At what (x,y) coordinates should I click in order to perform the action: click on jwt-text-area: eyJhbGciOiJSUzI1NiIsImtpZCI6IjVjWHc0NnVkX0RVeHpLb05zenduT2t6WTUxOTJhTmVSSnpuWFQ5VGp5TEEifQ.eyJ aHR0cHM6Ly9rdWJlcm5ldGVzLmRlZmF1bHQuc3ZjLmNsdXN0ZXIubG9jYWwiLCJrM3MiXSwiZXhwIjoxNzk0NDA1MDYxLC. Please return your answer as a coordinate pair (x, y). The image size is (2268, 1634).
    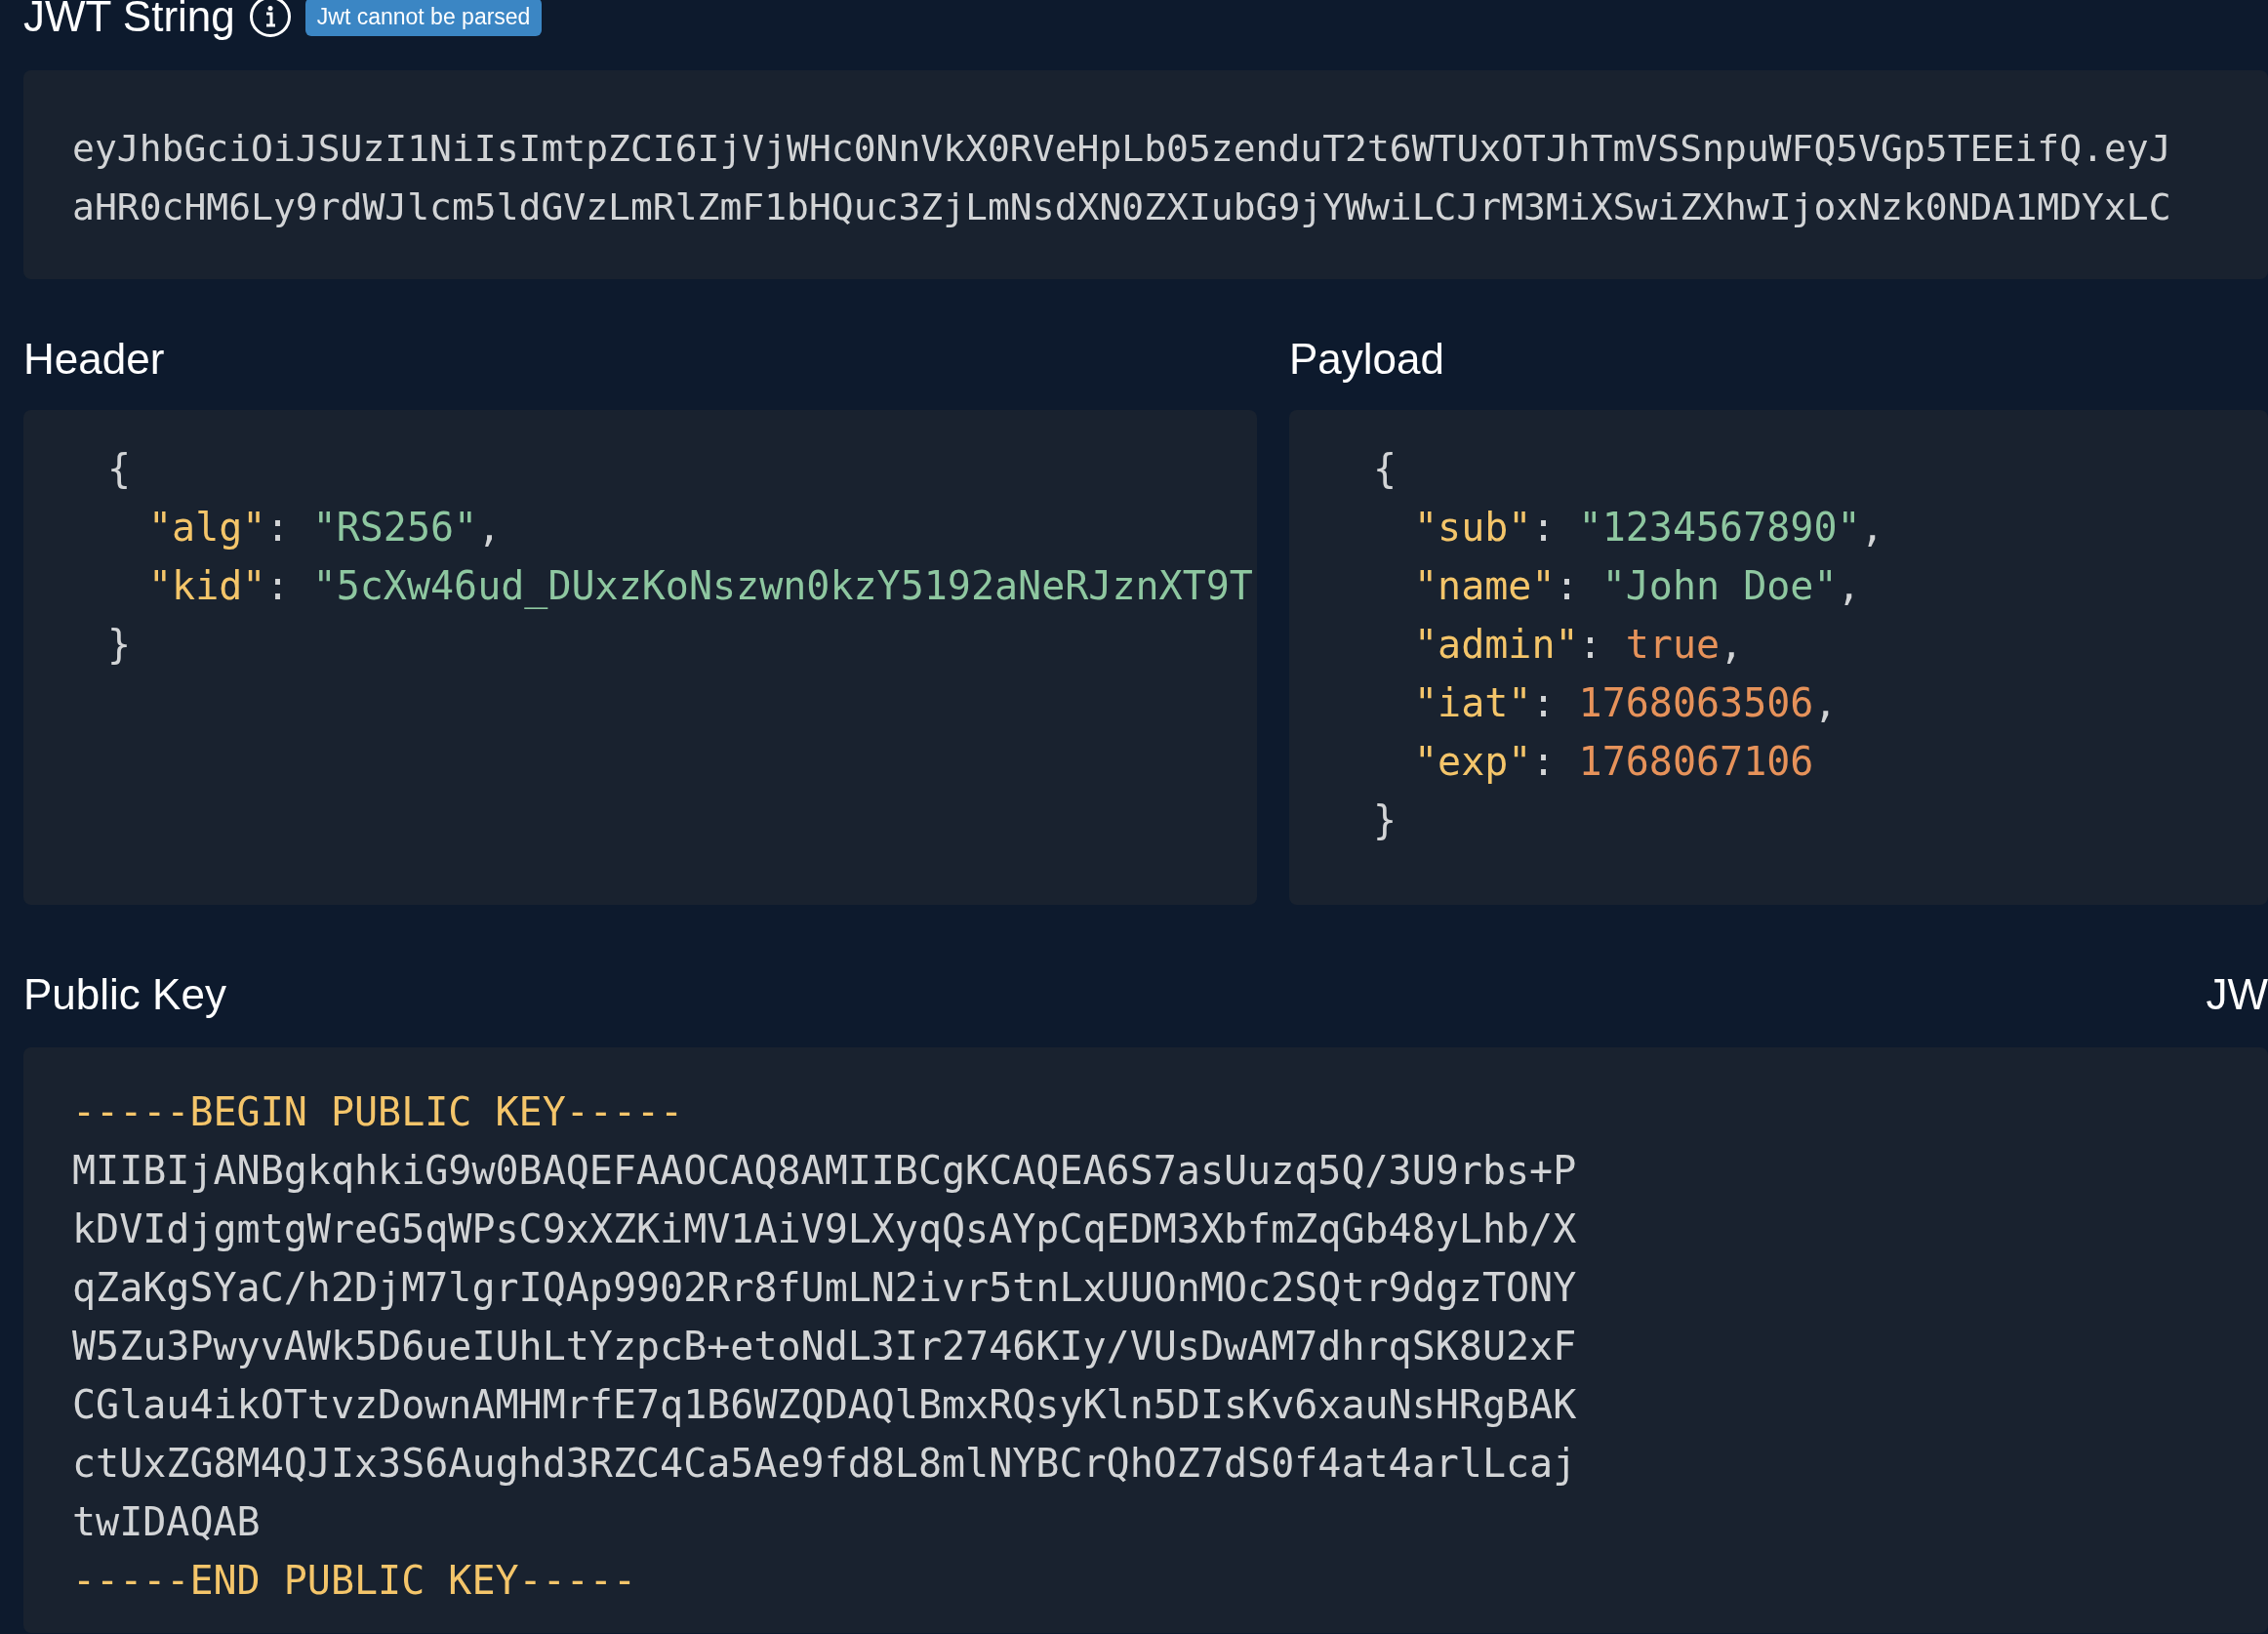
    Looking at the image, I should click on (1146, 175).